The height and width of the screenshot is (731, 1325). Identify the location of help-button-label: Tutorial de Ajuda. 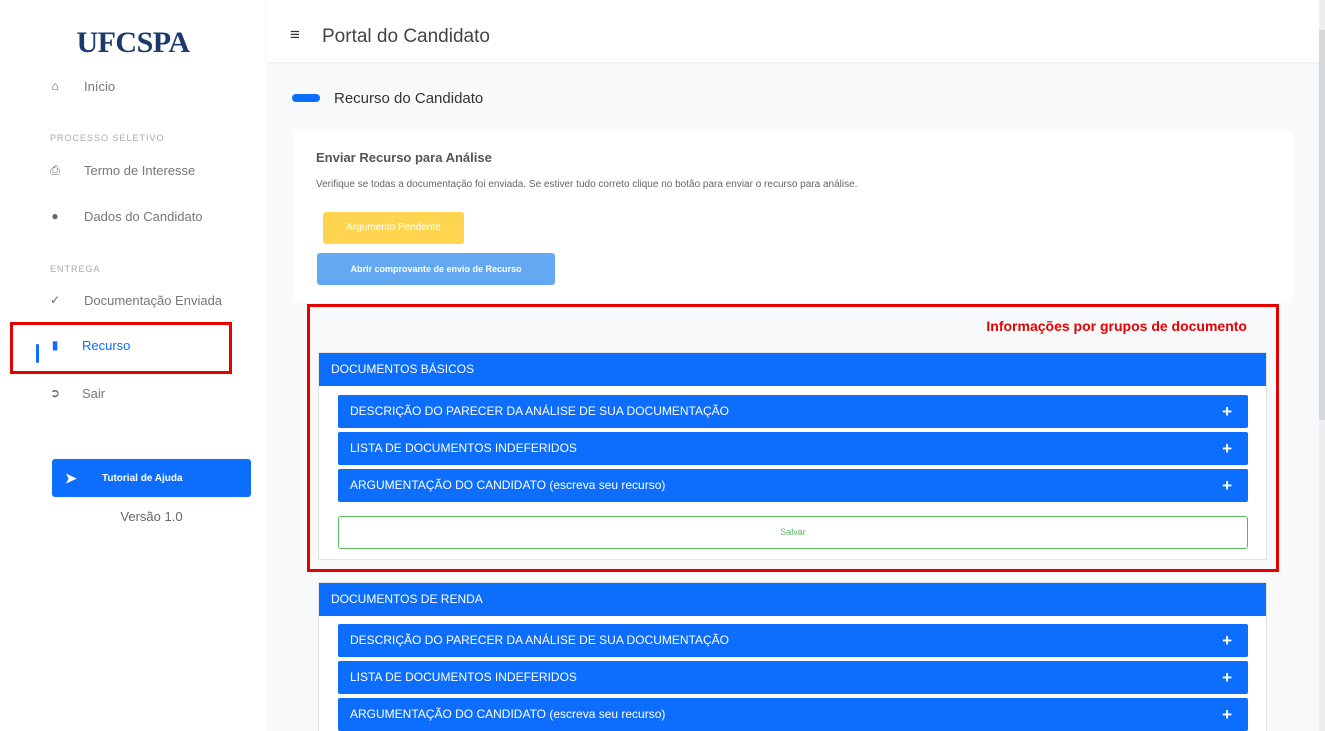
(142, 478).